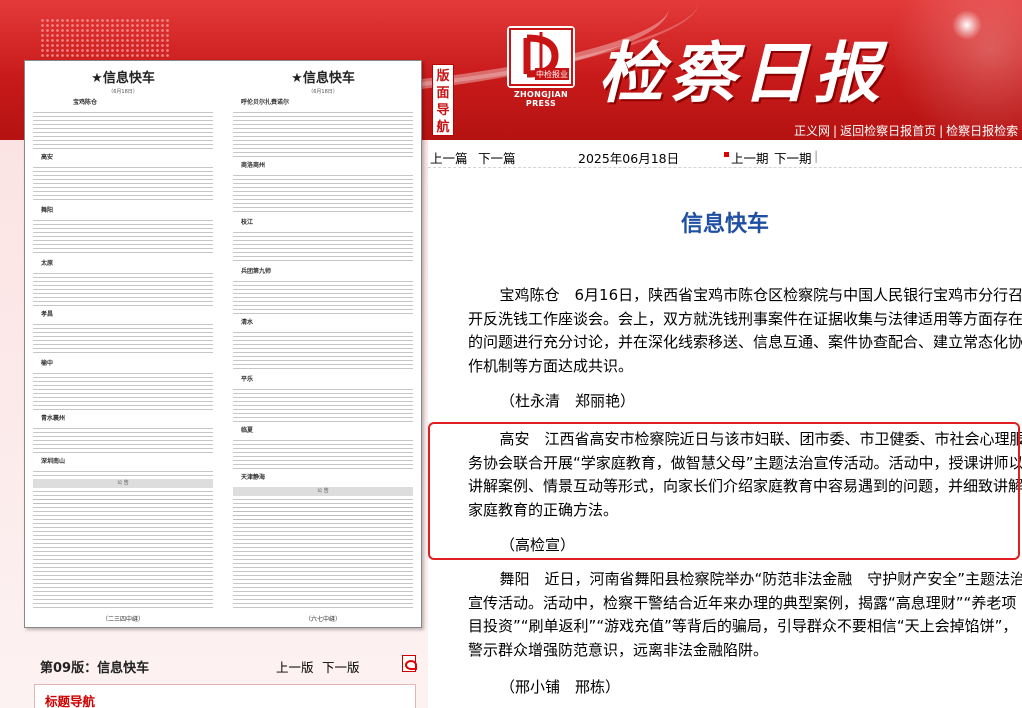 Image resolution: width=1022 pixels, height=708 pixels. What do you see at coordinates (253, 165) in the screenshot?
I see `scan-subhead: 商洛商州` at bounding box center [253, 165].